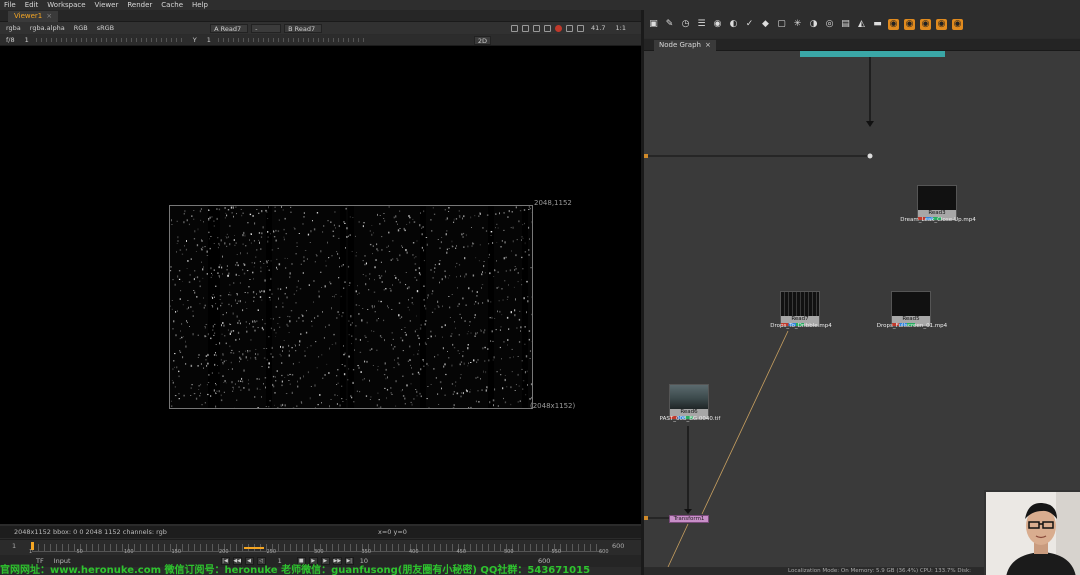 This screenshot has height=575, width=1080. Describe the element at coordinates (107, 5) in the screenshot. I see `menu-viewer: Viewer` at that location.